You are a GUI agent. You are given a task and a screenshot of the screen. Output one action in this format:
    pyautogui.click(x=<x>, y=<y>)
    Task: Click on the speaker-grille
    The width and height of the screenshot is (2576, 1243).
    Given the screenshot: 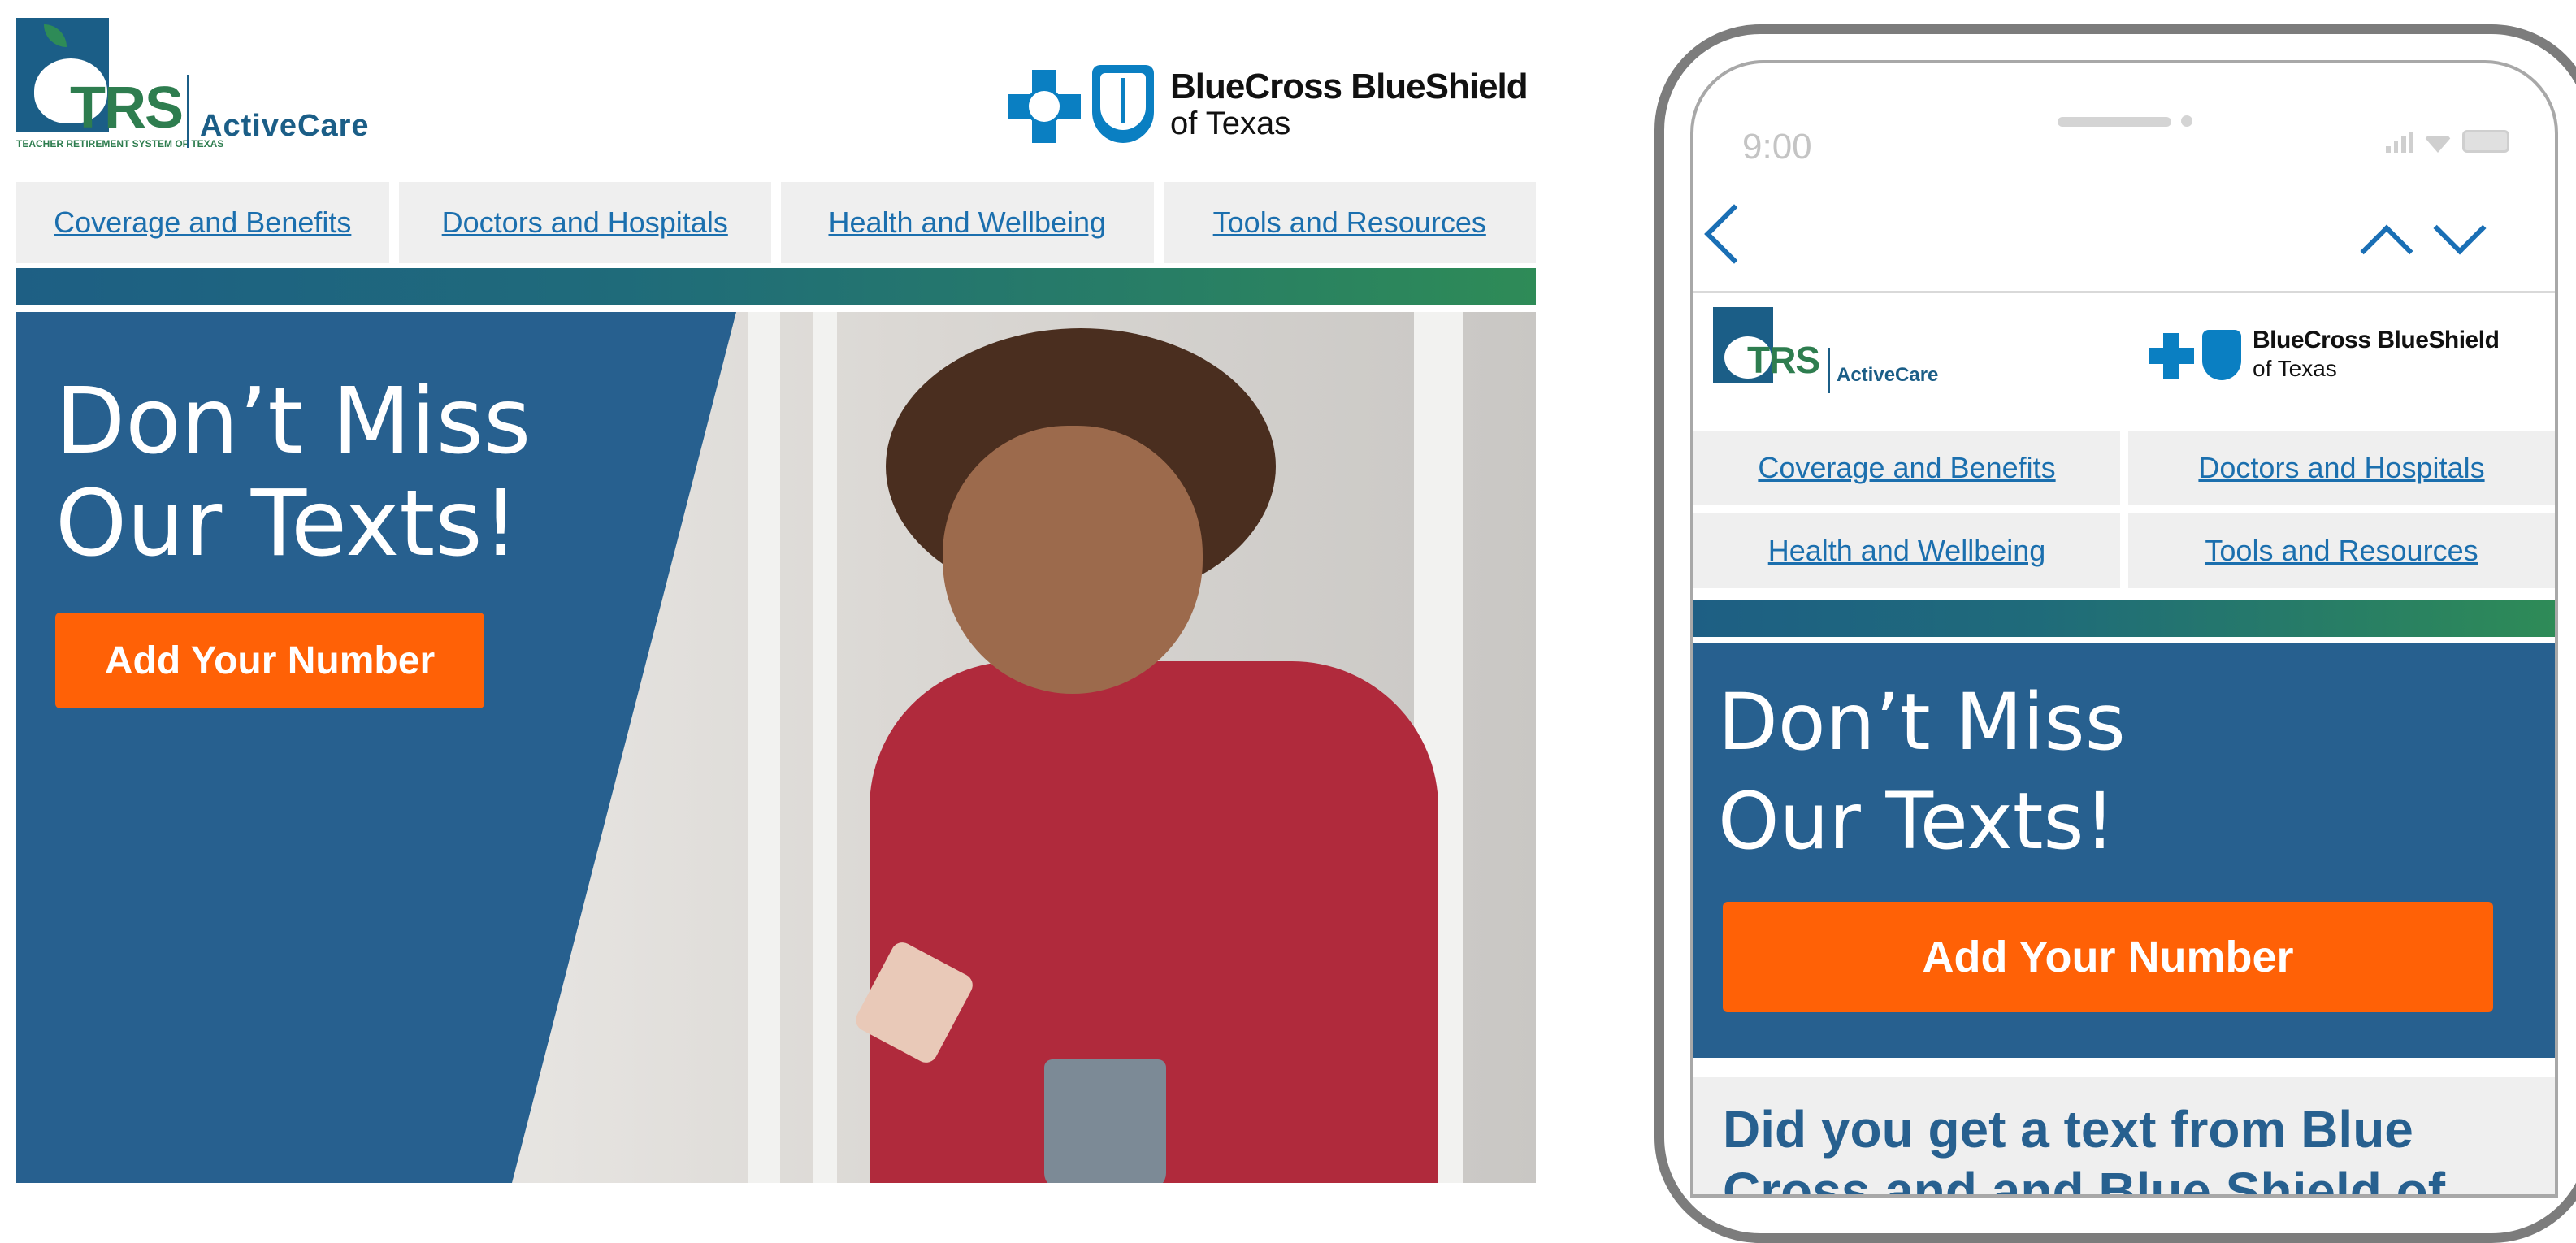 What is the action you would take?
    pyautogui.click(x=2114, y=122)
    